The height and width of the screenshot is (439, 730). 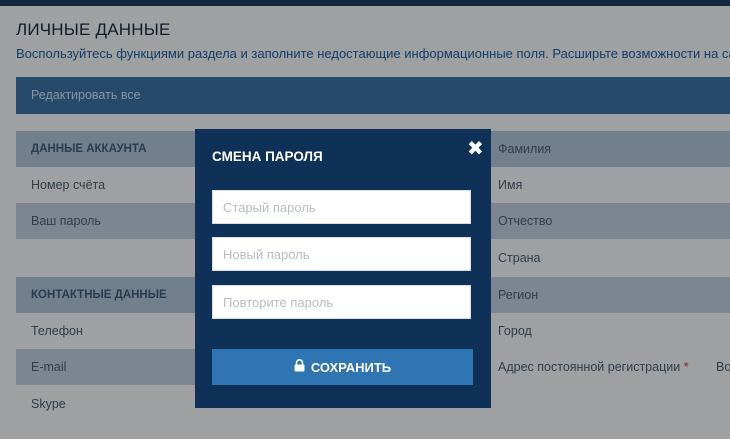 I want to click on repeat-password-input, so click(x=341, y=302).